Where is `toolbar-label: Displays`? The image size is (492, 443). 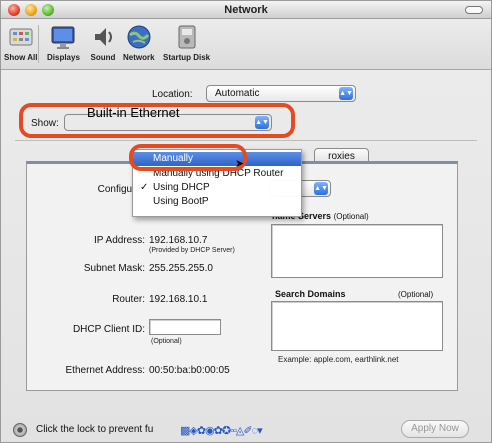 toolbar-label: Displays is located at coordinates (63, 57).